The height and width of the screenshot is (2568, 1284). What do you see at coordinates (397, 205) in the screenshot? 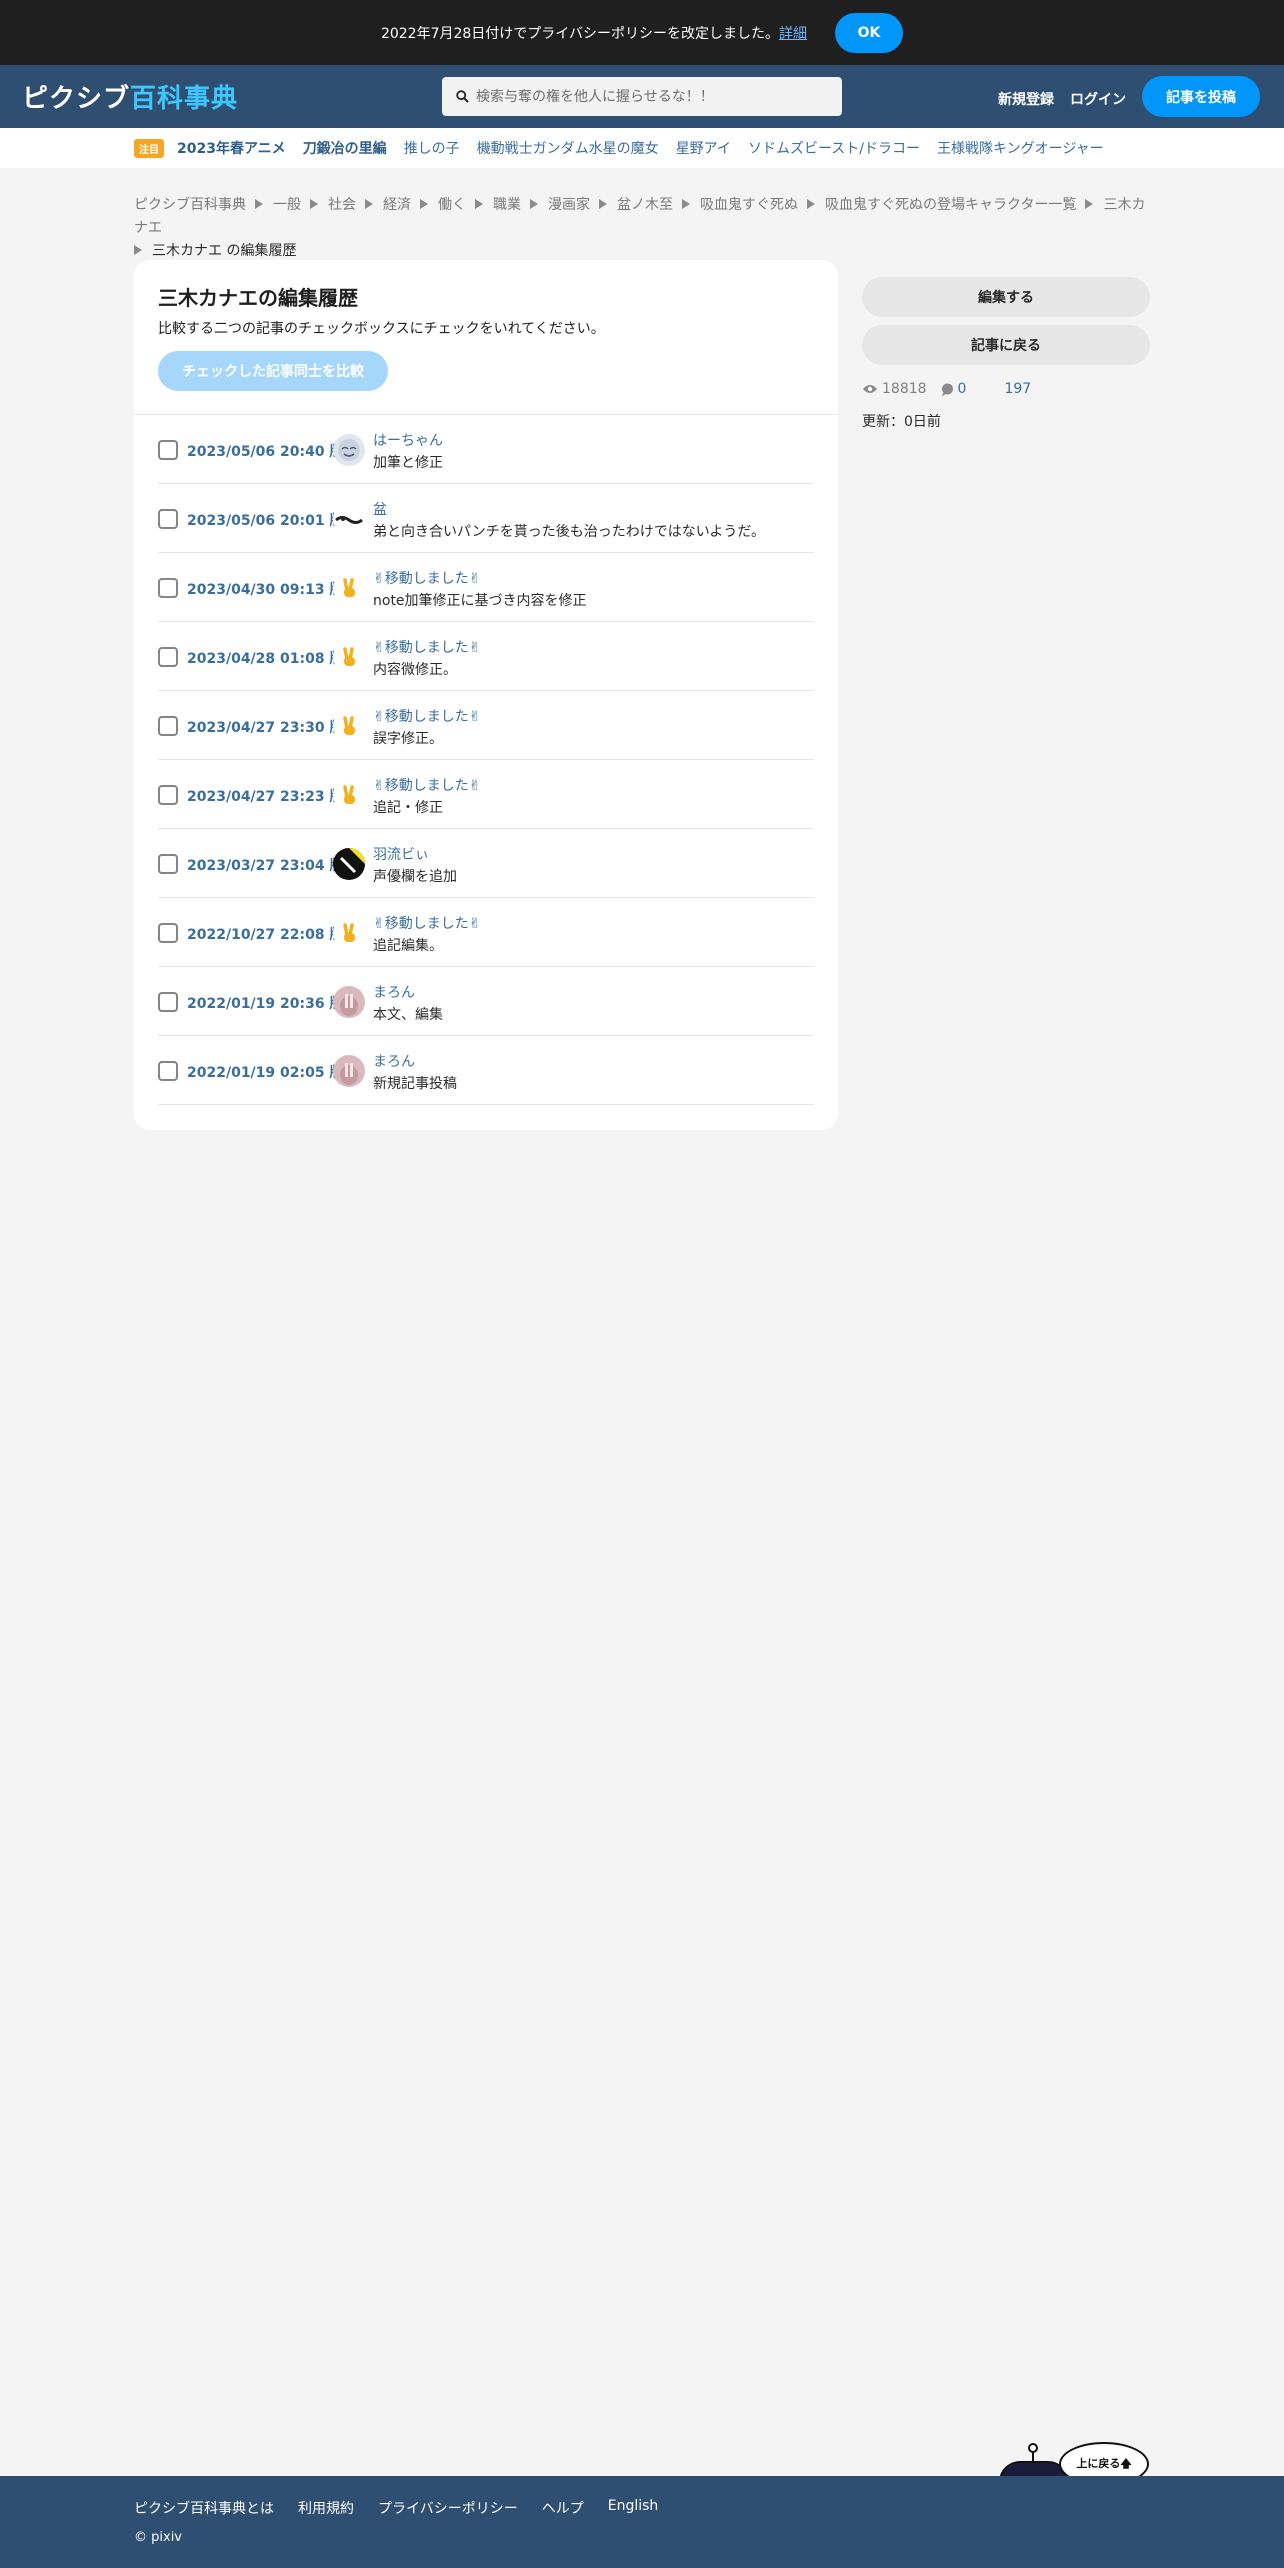
I see `breadcrumb-link: 経済` at bounding box center [397, 205].